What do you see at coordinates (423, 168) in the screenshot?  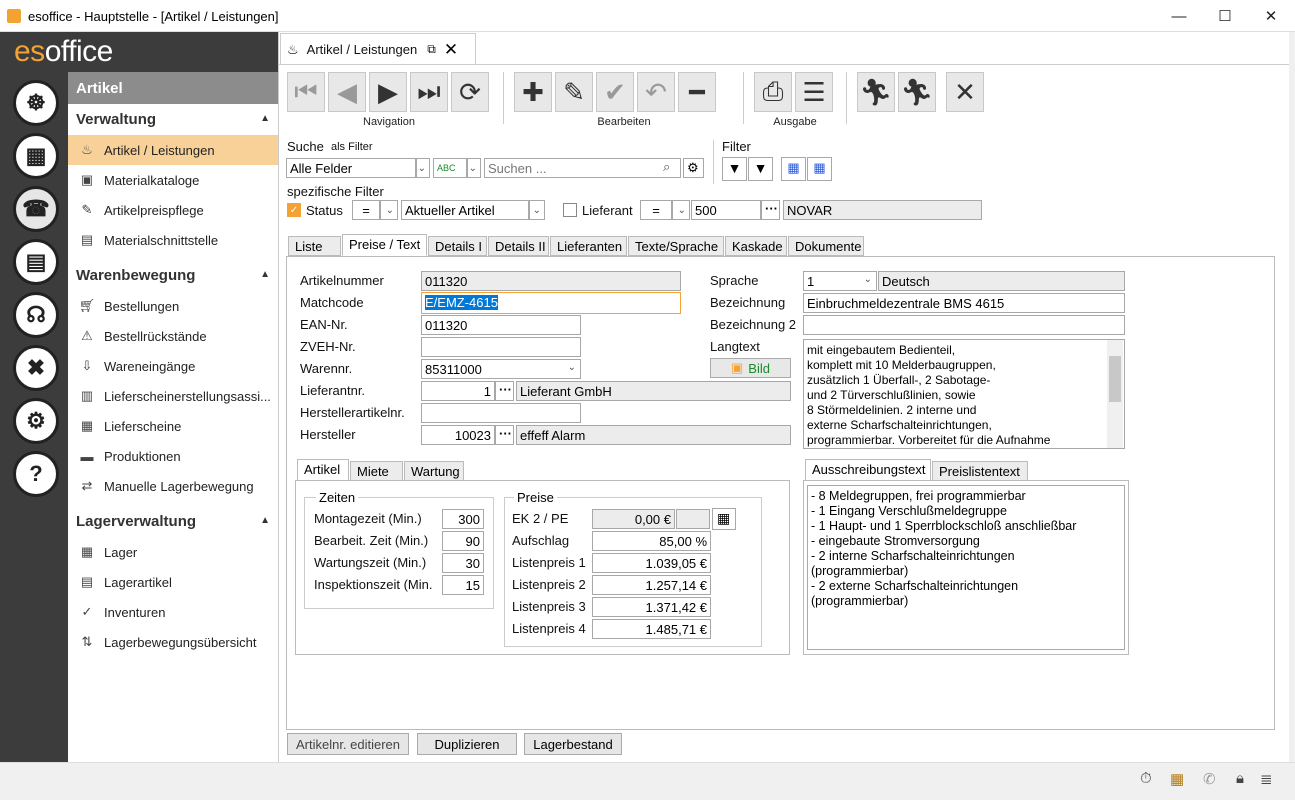 I see `search-field-dropdown: ⌄` at bounding box center [423, 168].